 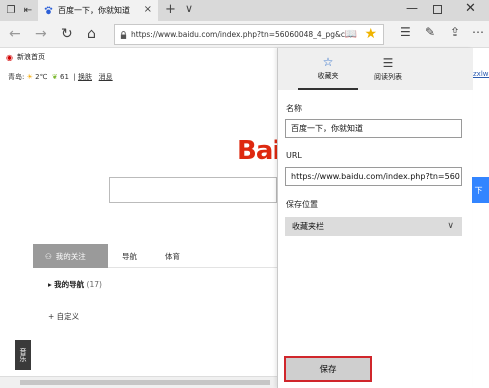 I want to click on favorites-bar: ◉ 新浪首页, so click(x=138, y=57).